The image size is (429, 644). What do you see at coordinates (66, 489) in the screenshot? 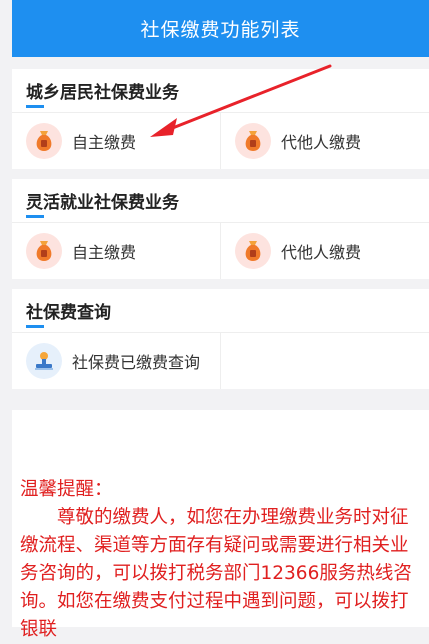
I see `notice-heading: 温馨提醒：` at bounding box center [66, 489].